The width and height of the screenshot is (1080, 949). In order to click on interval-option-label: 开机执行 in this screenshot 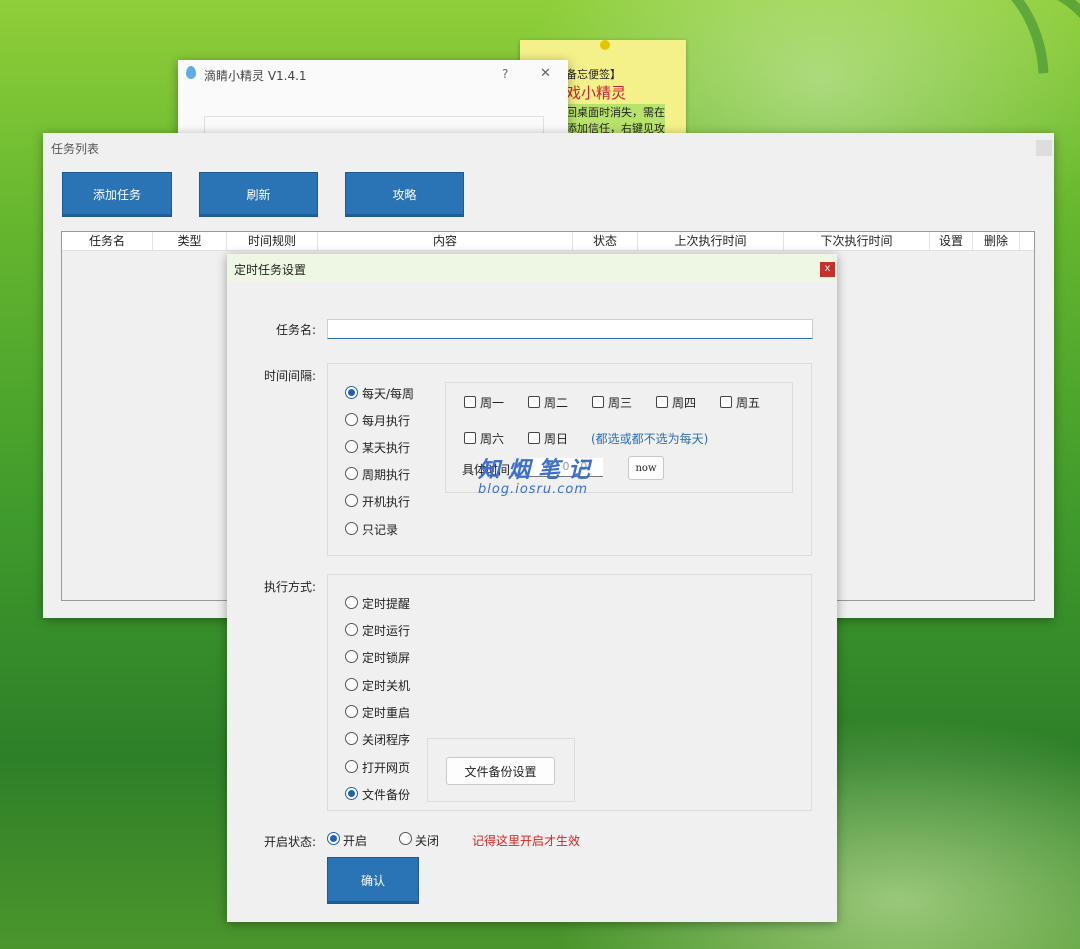, I will do `click(386, 502)`.